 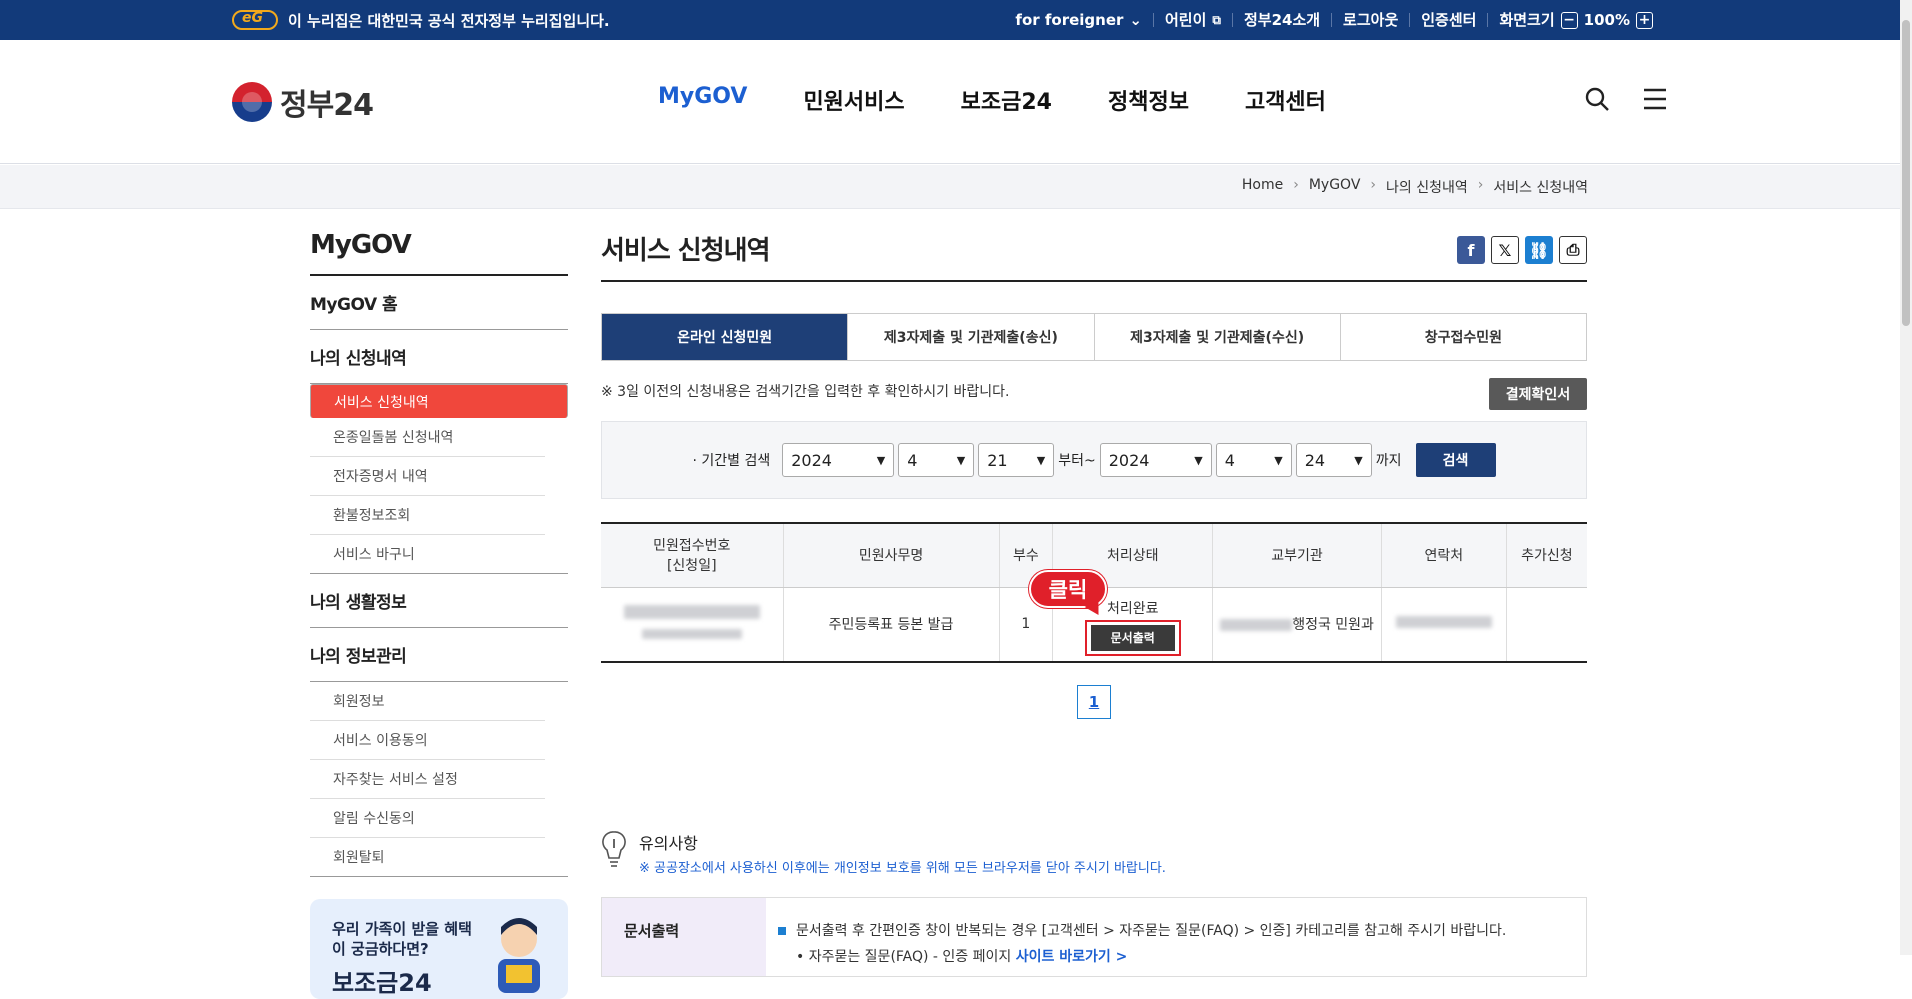 What do you see at coordinates (1597, 99) in the screenshot?
I see `search-icon` at bounding box center [1597, 99].